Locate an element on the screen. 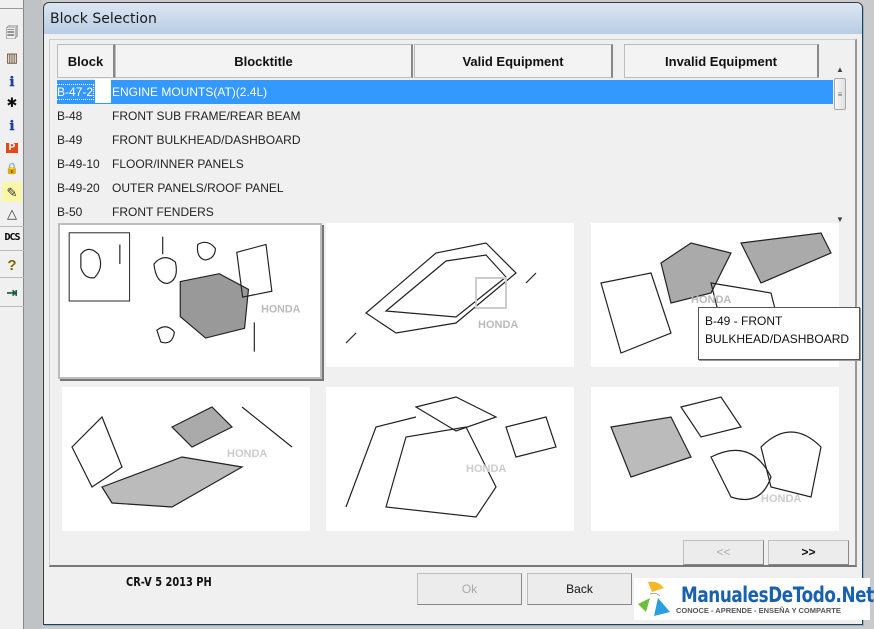 The height and width of the screenshot is (629, 874). block-code: B-50 is located at coordinates (70, 212).